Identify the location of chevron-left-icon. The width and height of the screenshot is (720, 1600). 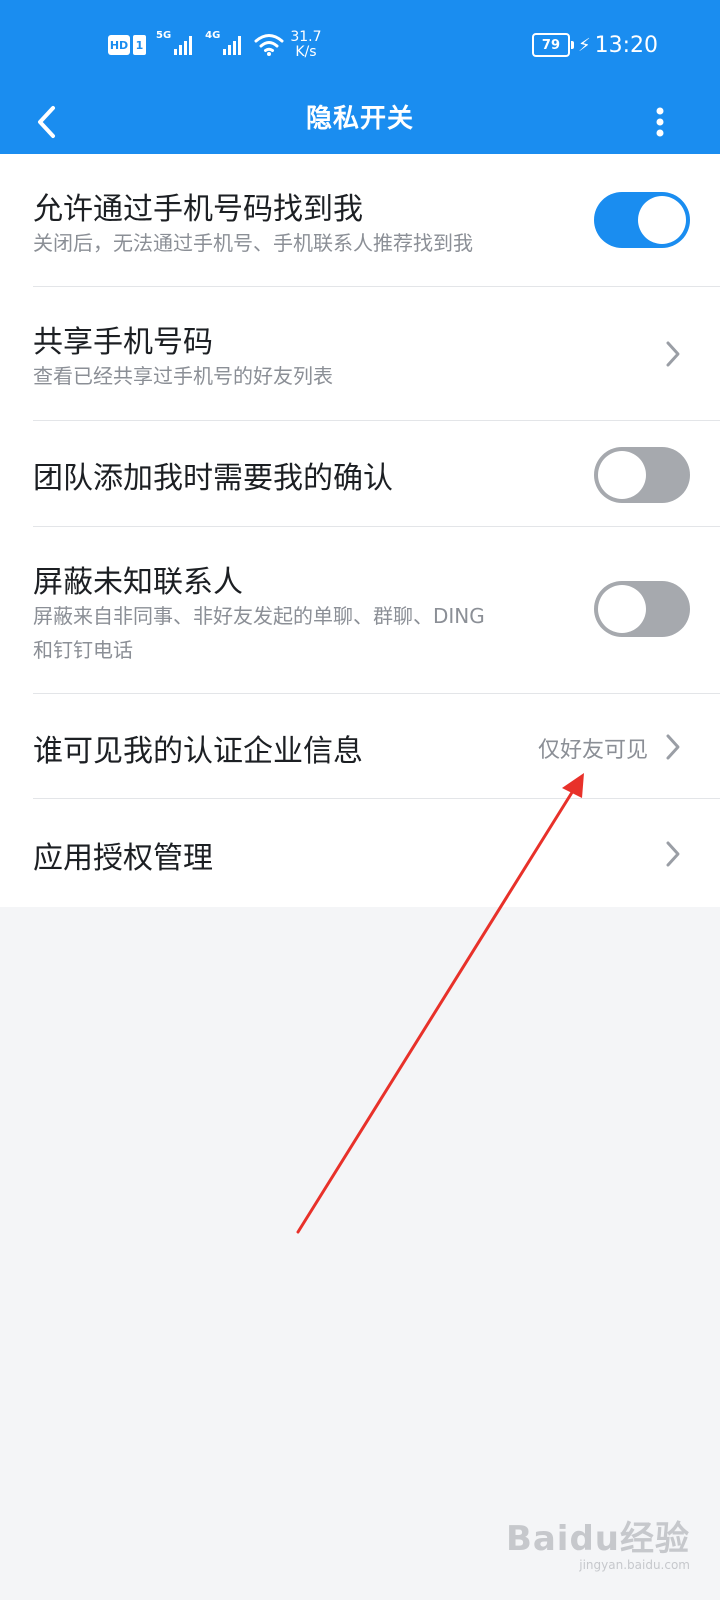
(46, 122).